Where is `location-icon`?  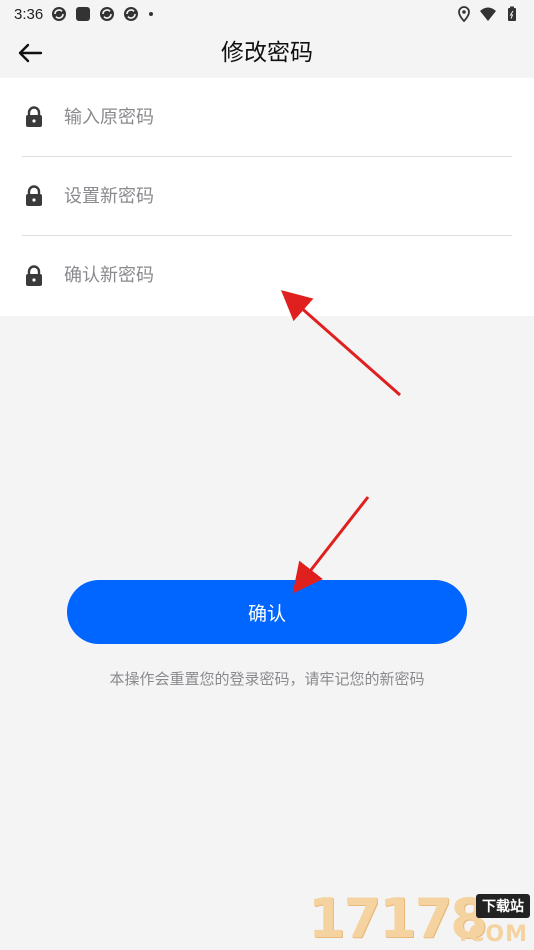
location-icon is located at coordinates (464, 14).